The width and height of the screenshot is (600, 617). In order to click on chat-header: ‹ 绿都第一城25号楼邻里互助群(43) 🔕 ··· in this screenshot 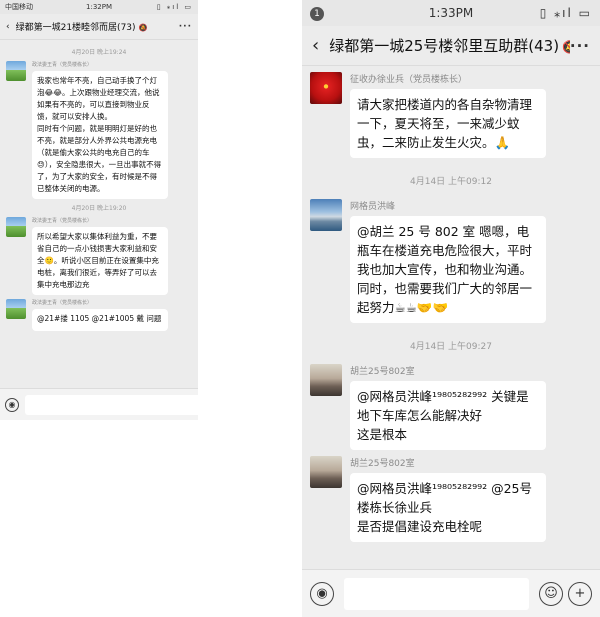, I will do `click(451, 46)`.